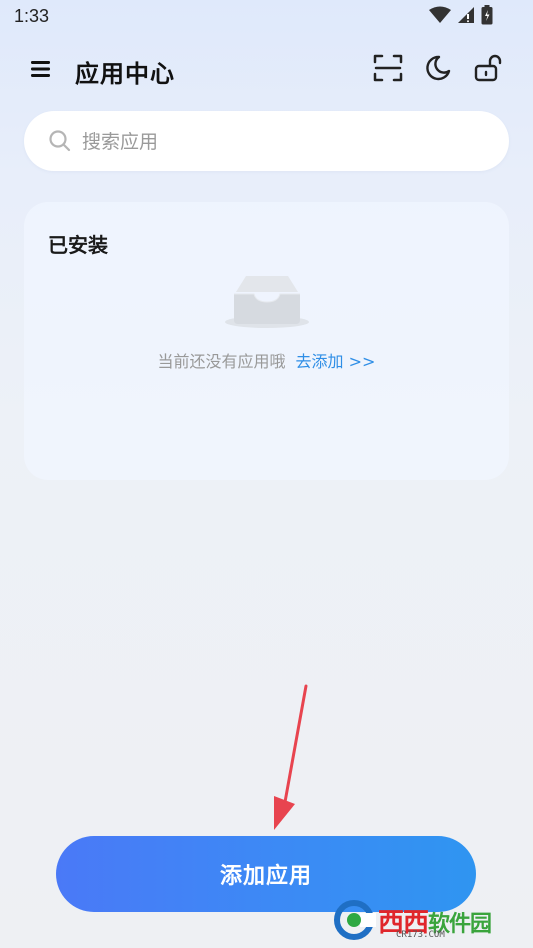 This screenshot has height=948, width=533. What do you see at coordinates (354, 920) in the screenshot?
I see `watermark-logo-icon` at bounding box center [354, 920].